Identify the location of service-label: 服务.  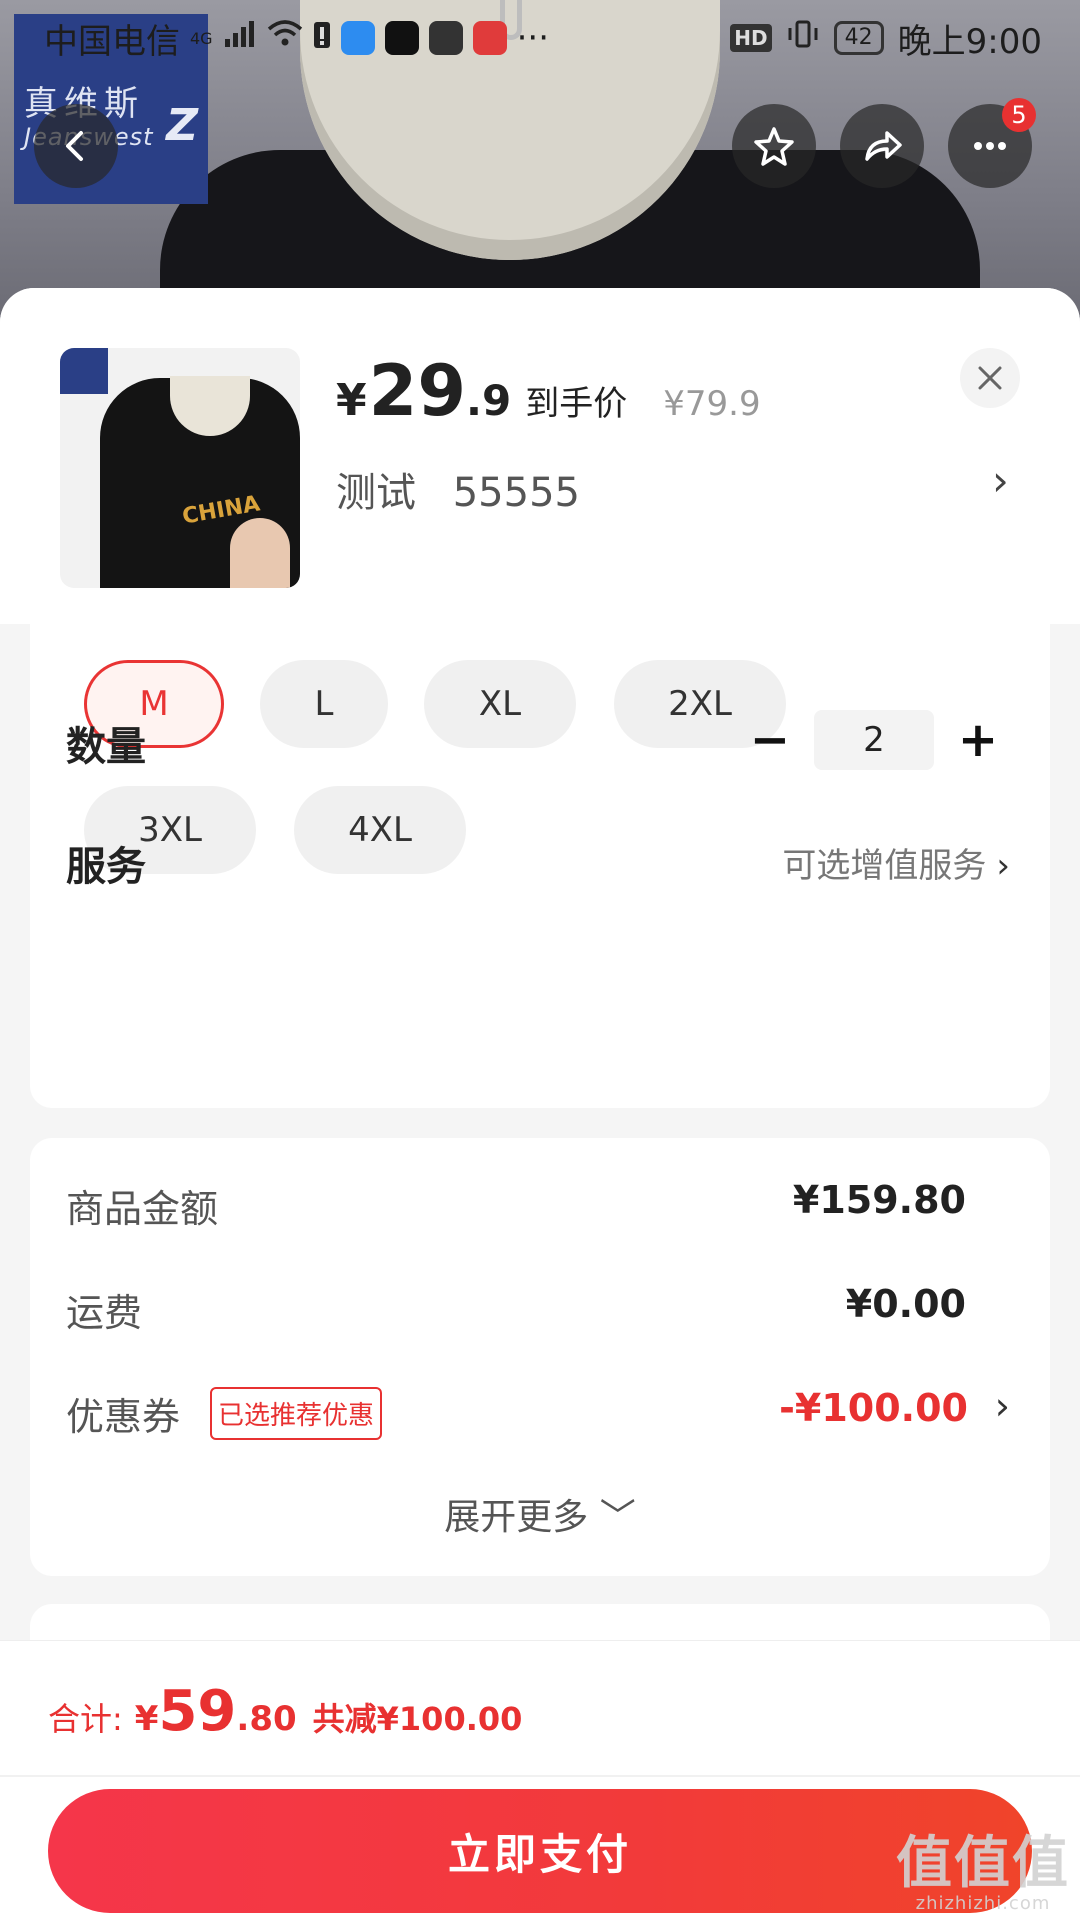
(106, 867).